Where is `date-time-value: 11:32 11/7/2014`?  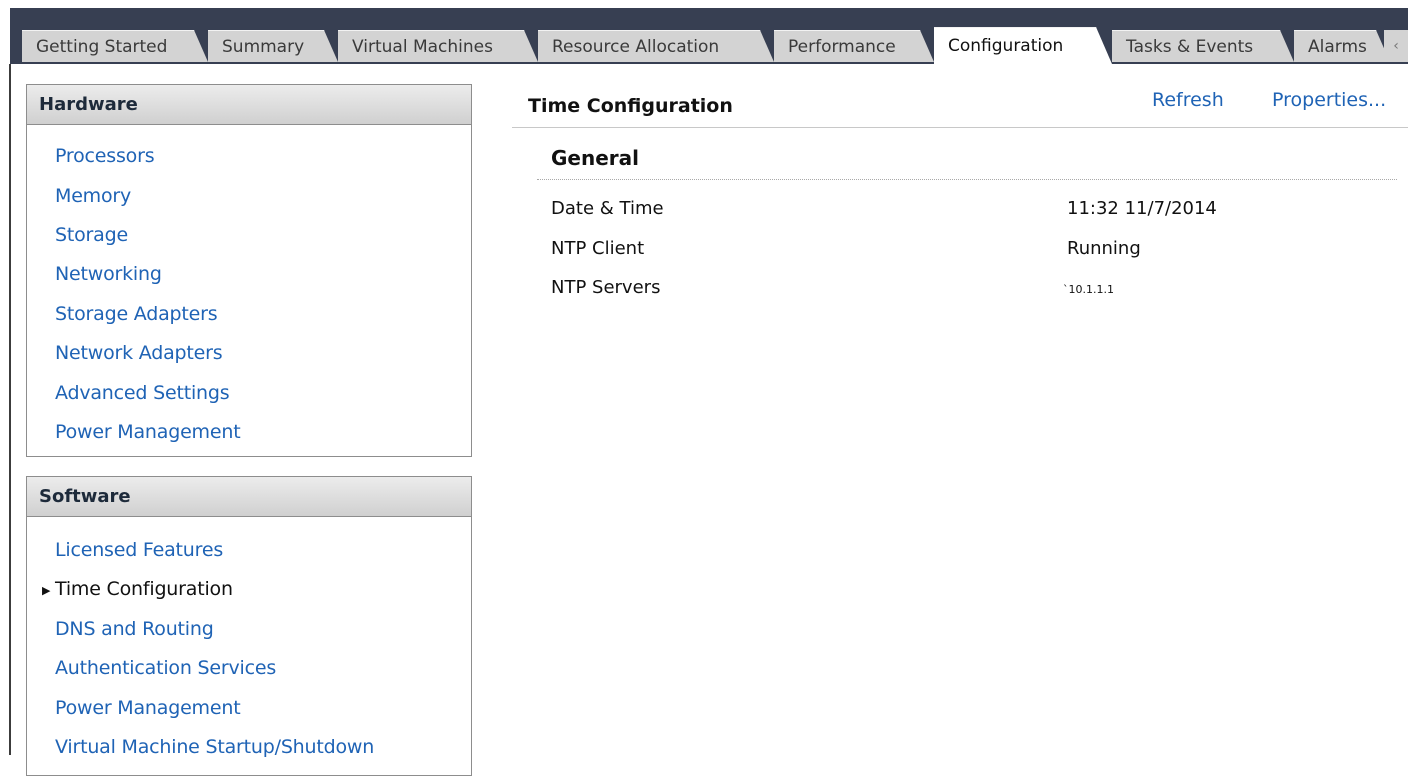
date-time-value: 11:32 11/7/2014 is located at coordinates (1142, 208).